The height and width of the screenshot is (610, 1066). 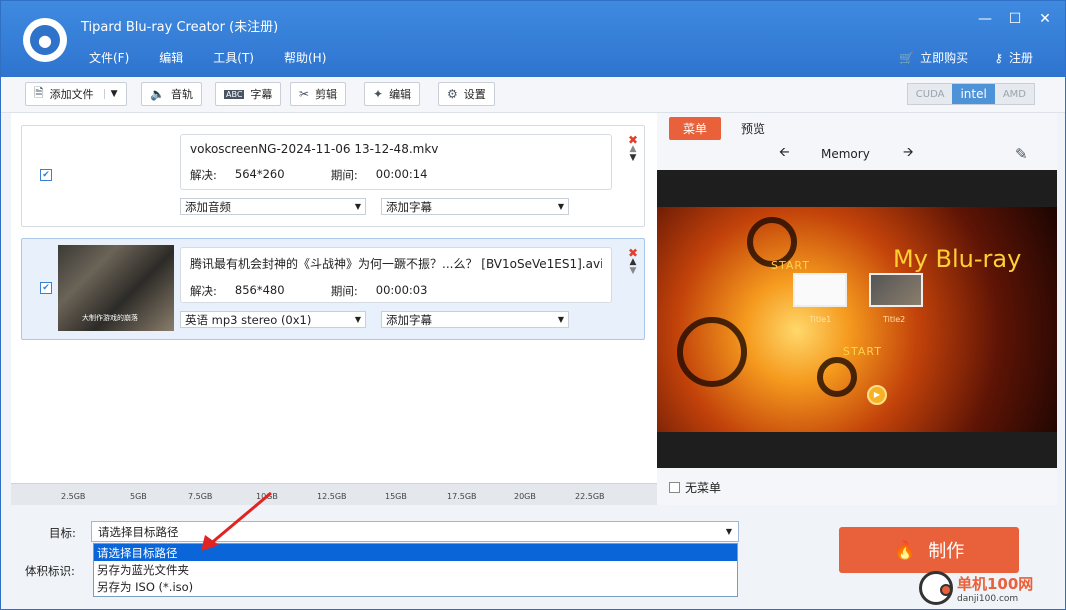 What do you see at coordinates (180, 27) in the screenshot?
I see `window-title: Tipard Blu-ray Creator (未注册)` at bounding box center [180, 27].